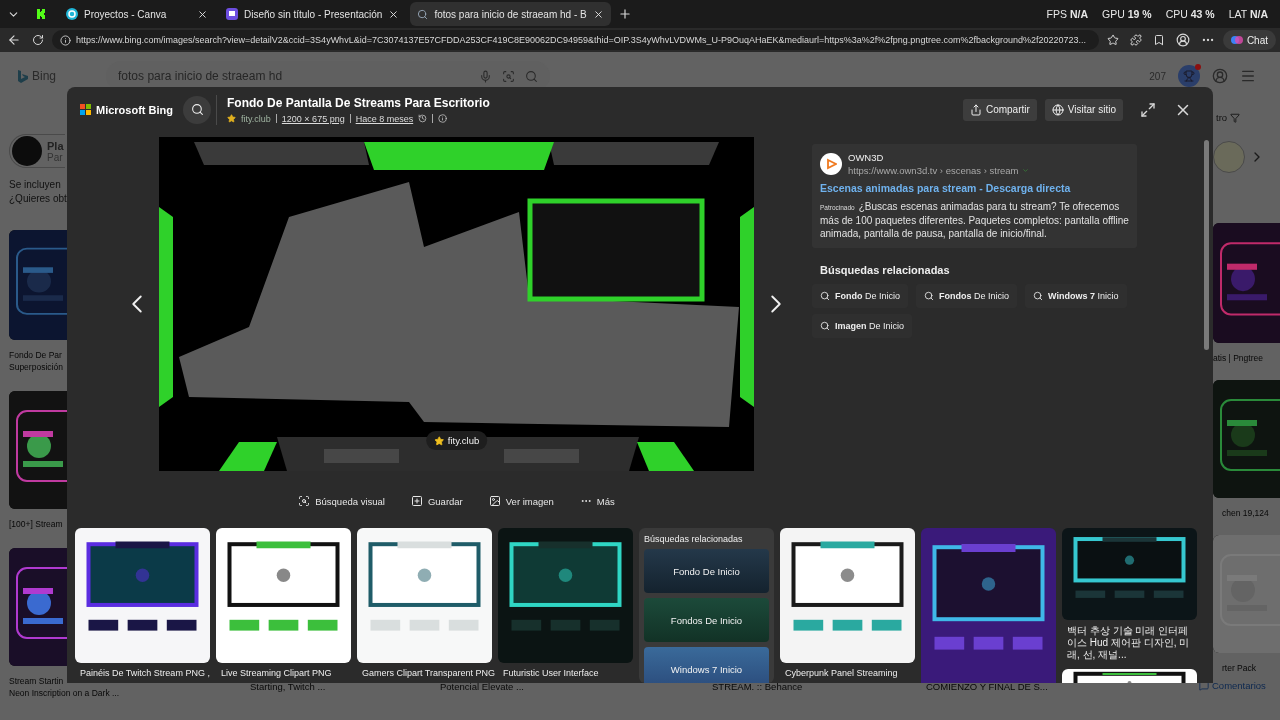  I want to click on related-search-chip: Fondos De Inicio, so click(967, 296).